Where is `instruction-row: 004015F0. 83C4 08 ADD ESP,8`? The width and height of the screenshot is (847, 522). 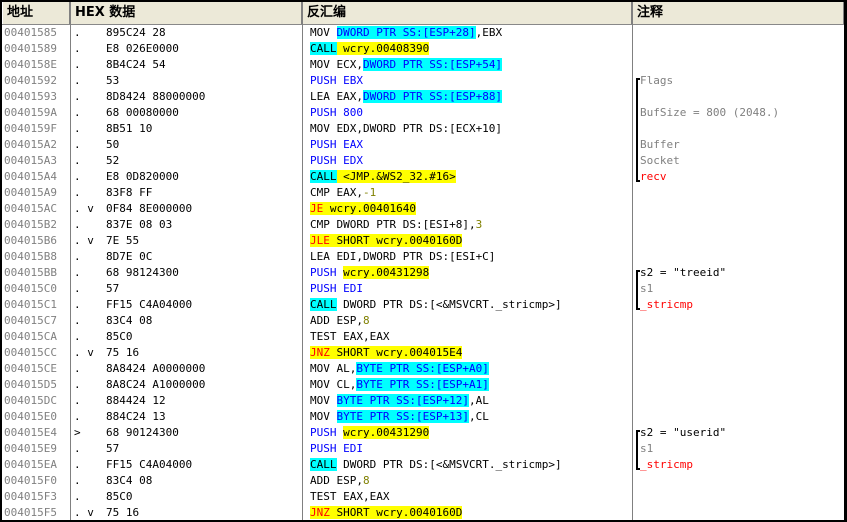 instruction-row: 004015F0. 83C4 08 ADD ESP,8 is located at coordinates (423, 481).